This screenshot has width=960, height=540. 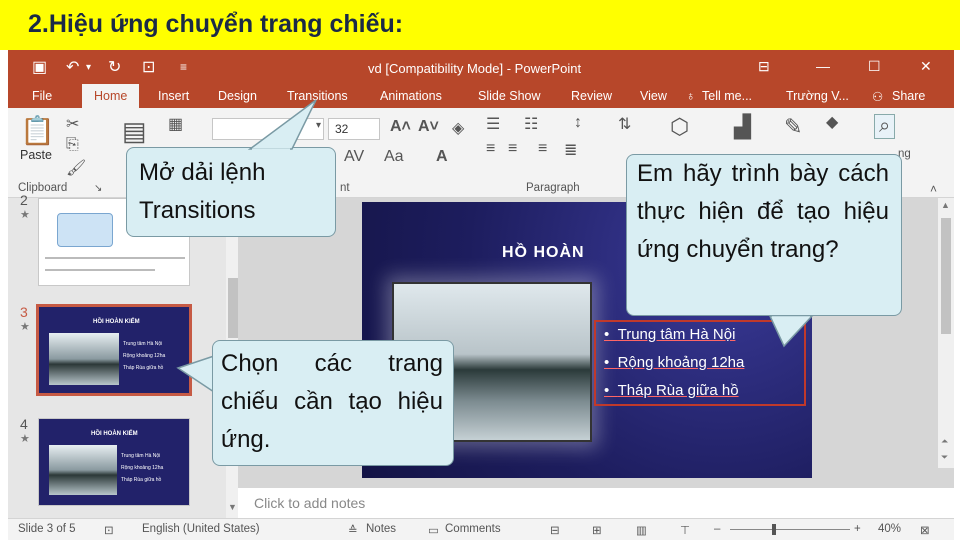 I want to click on numbering-icon: ☷, so click(x=531, y=124).